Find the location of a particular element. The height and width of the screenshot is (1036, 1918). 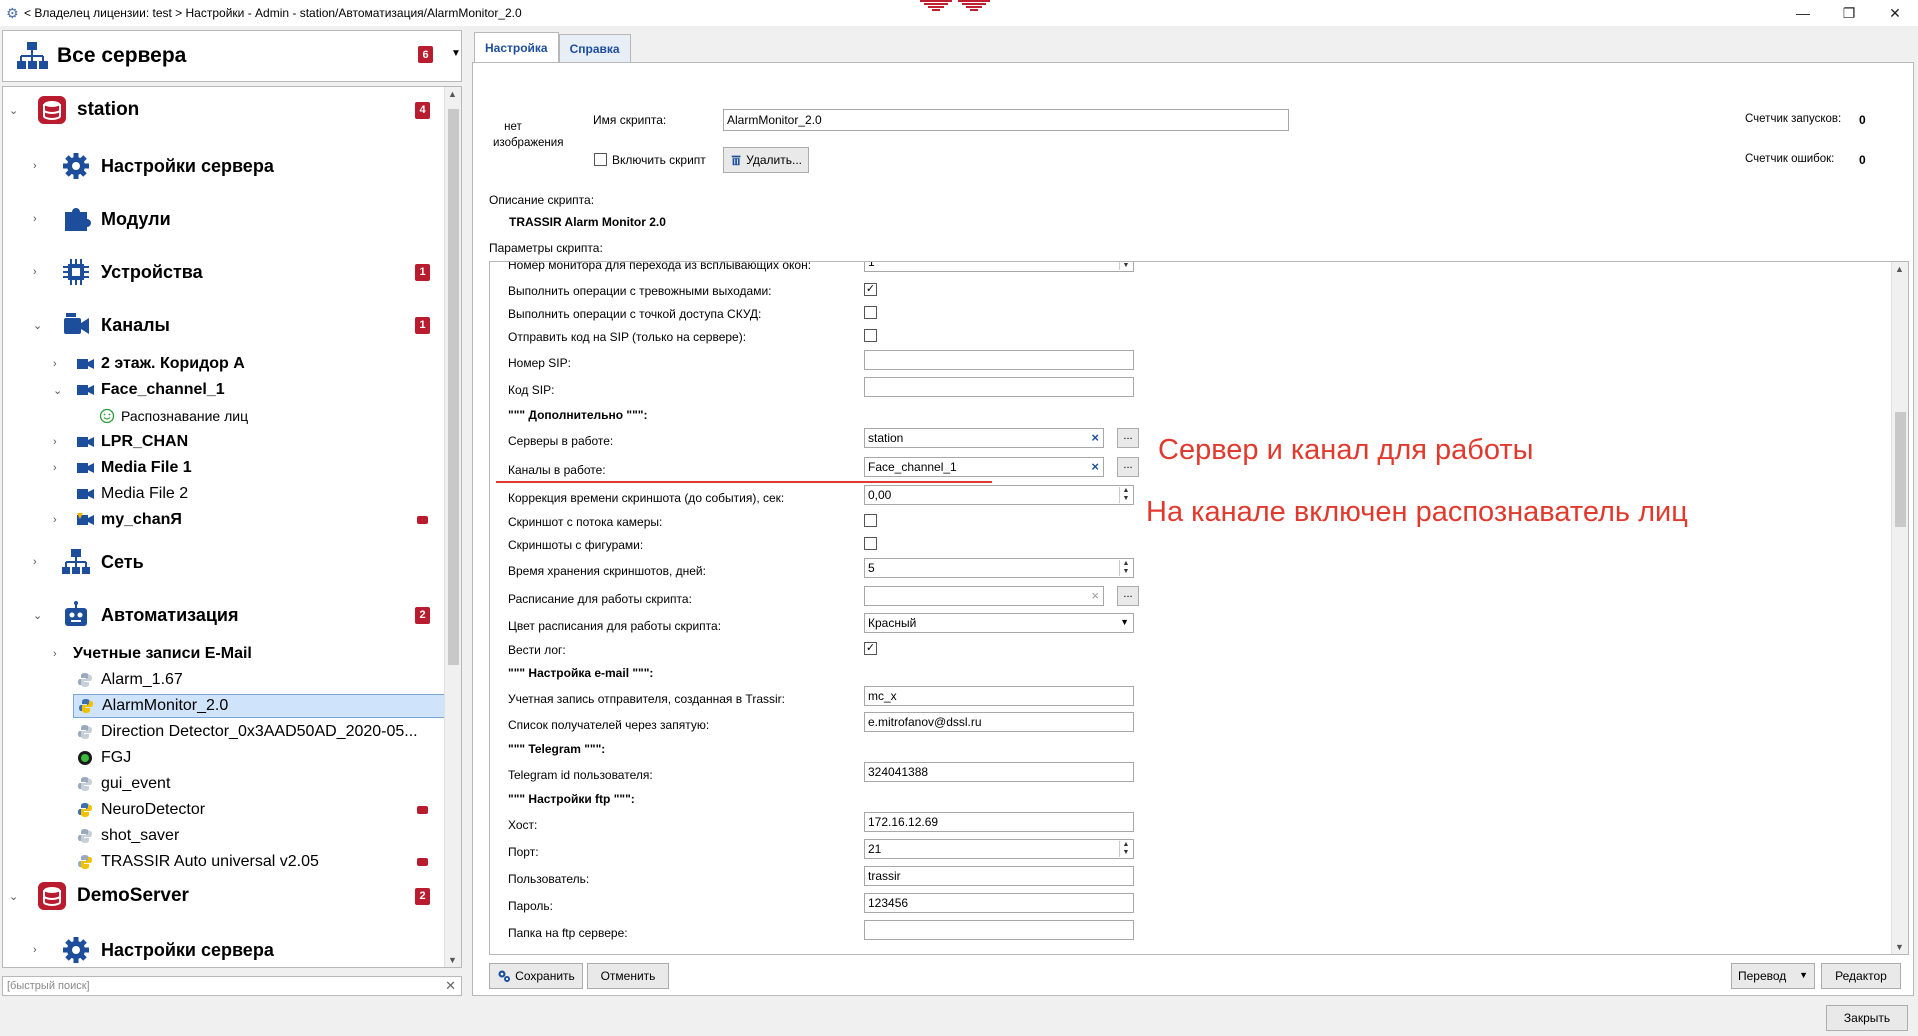

param-servers-input: station × is located at coordinates (984, 438).